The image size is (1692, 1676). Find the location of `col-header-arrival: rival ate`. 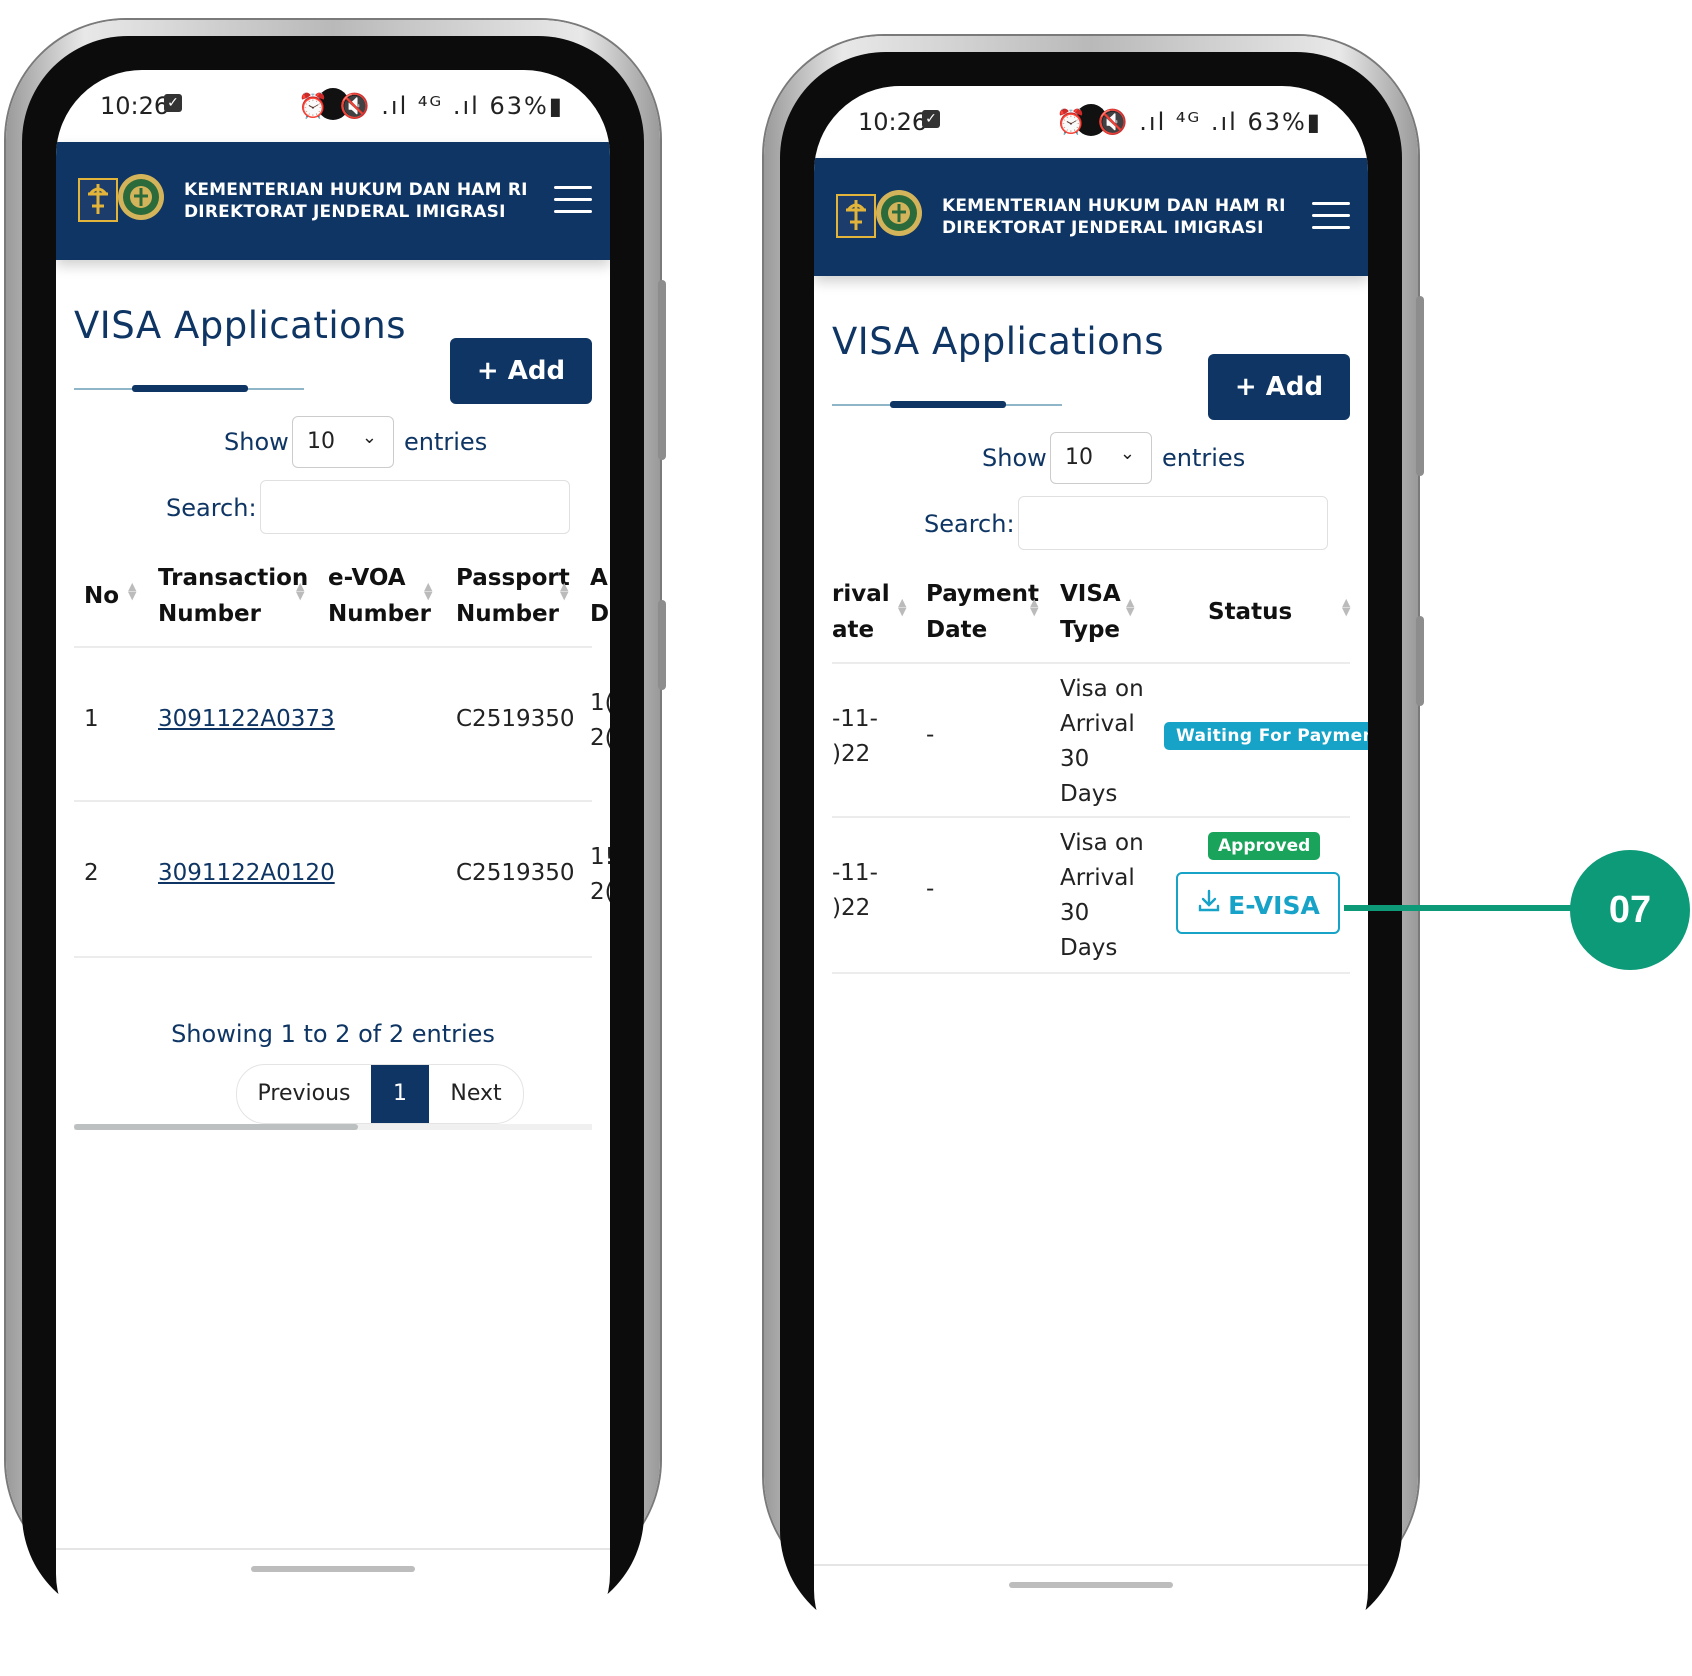

col-header-arrival: rival ate is located at coordinates (861, 612).